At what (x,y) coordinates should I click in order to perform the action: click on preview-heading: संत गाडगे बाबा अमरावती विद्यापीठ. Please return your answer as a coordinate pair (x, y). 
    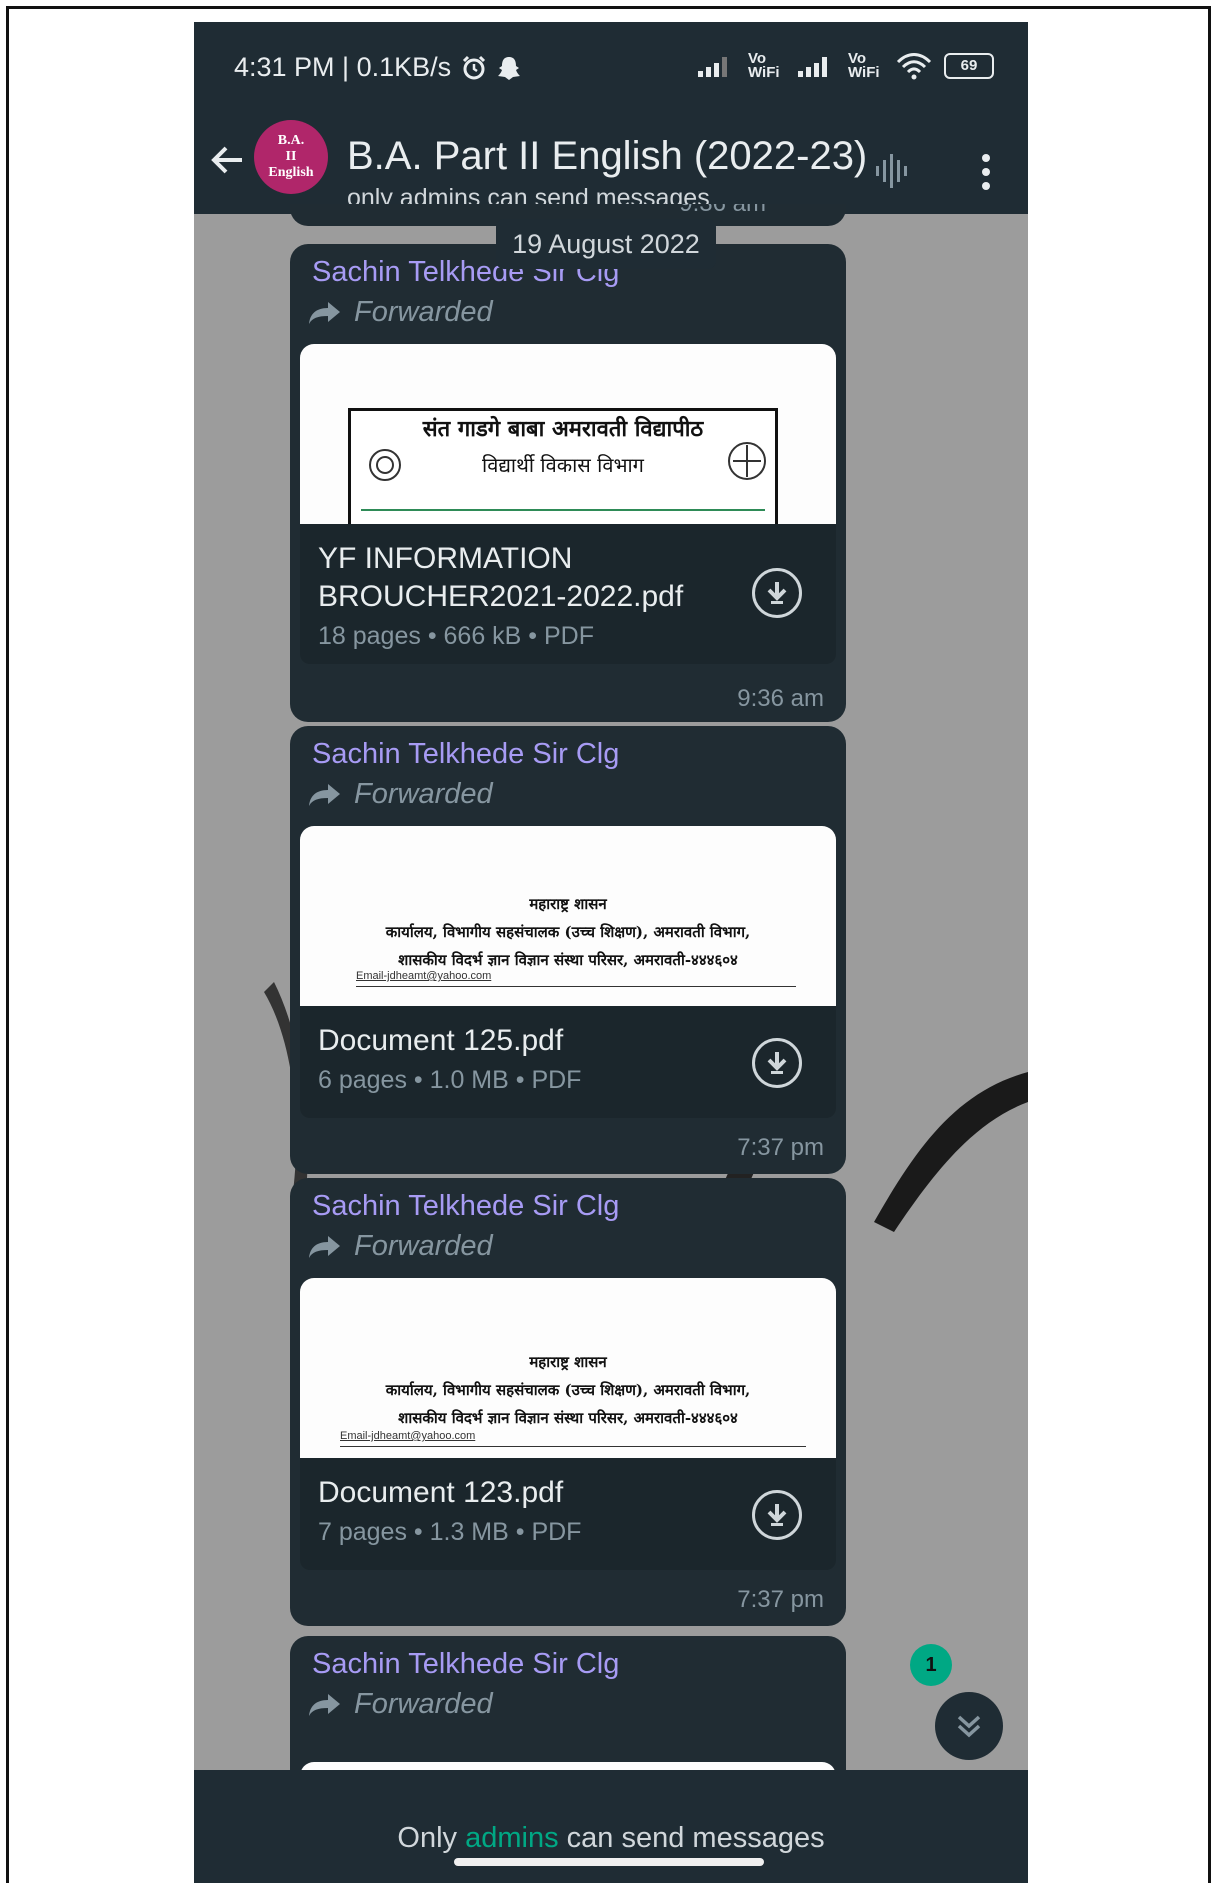
    Looking at the image, I should click on (563, 429).